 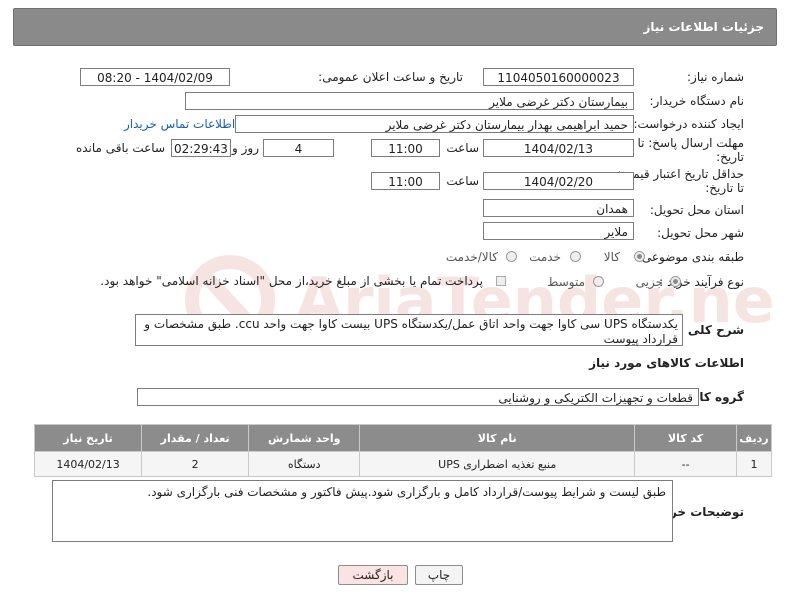 What do you see at coordinates (497, 438) in the screenshot?
I see `col-name: نام کالا` at bounding box center [497, 438].